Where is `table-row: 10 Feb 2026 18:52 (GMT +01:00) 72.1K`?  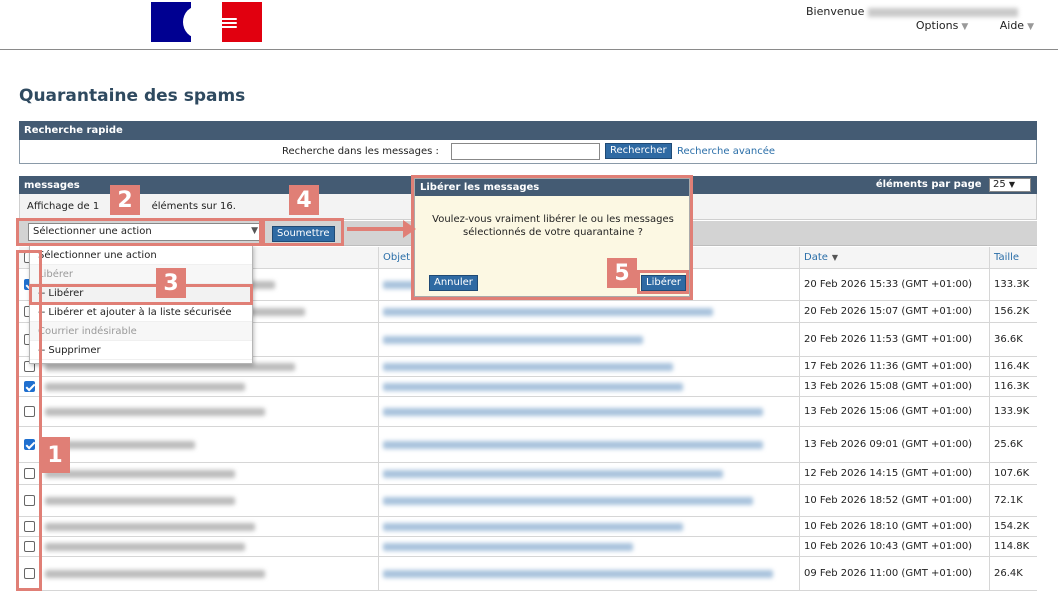 table-row: 10 Feb 2026 18:52 (GMT +01:00) 72.1K is located at coordinates (528, 501).